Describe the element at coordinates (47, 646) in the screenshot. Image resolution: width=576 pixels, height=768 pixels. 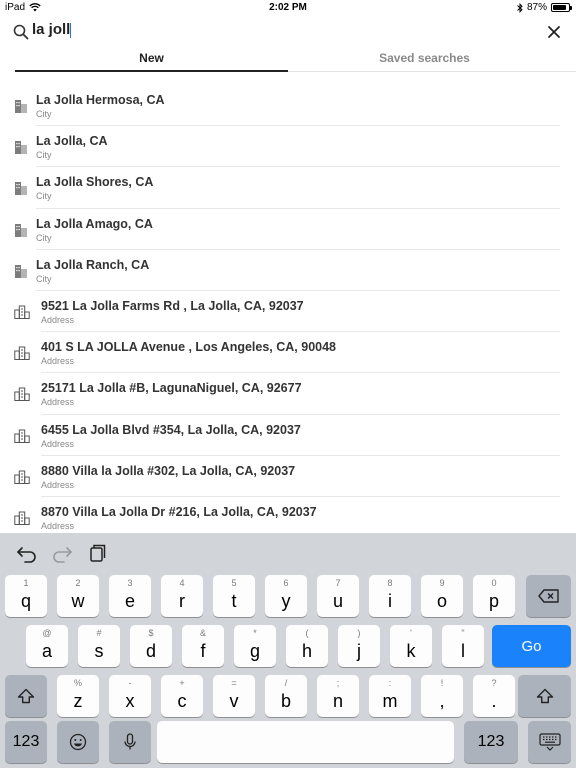
I see `key-a: @ a` at that location.